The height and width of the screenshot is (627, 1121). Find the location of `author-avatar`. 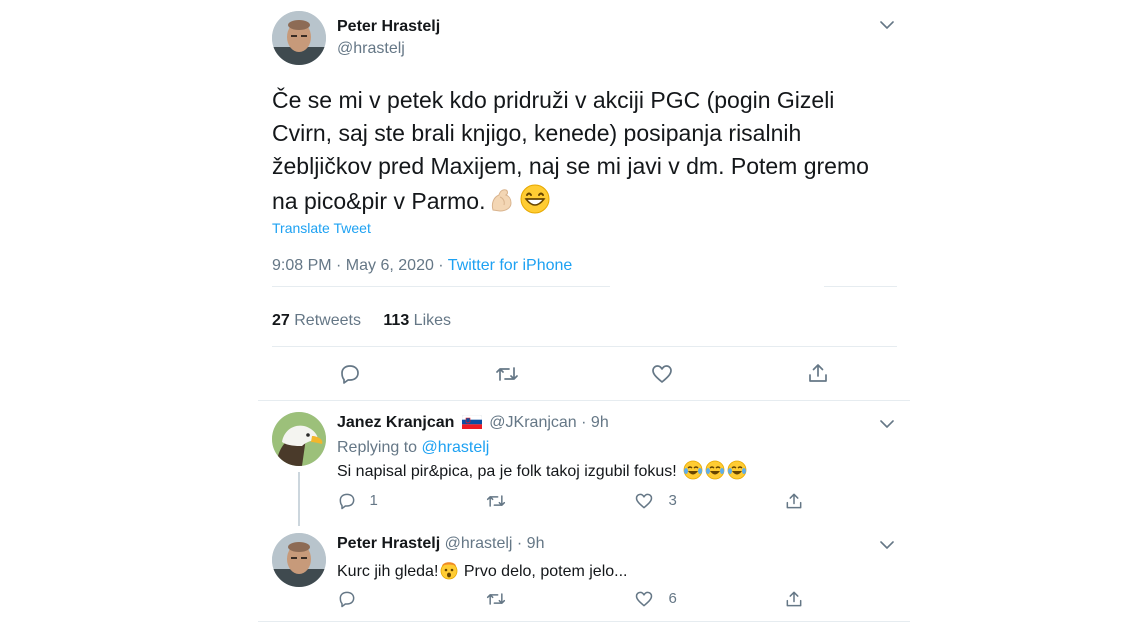

author-avatar is located at coordinates (299, 38).